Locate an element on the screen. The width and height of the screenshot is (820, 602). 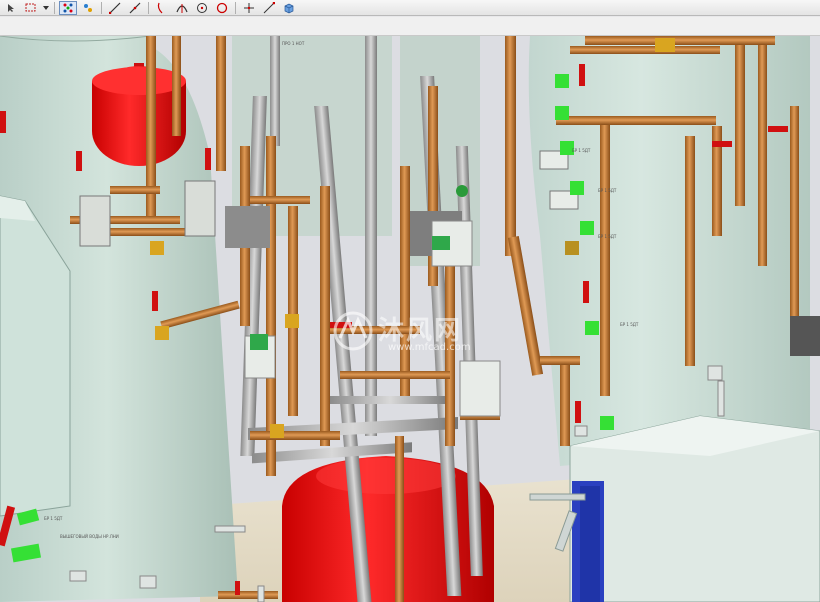
diagonal-line-icon is located at coordinates (135, 8).